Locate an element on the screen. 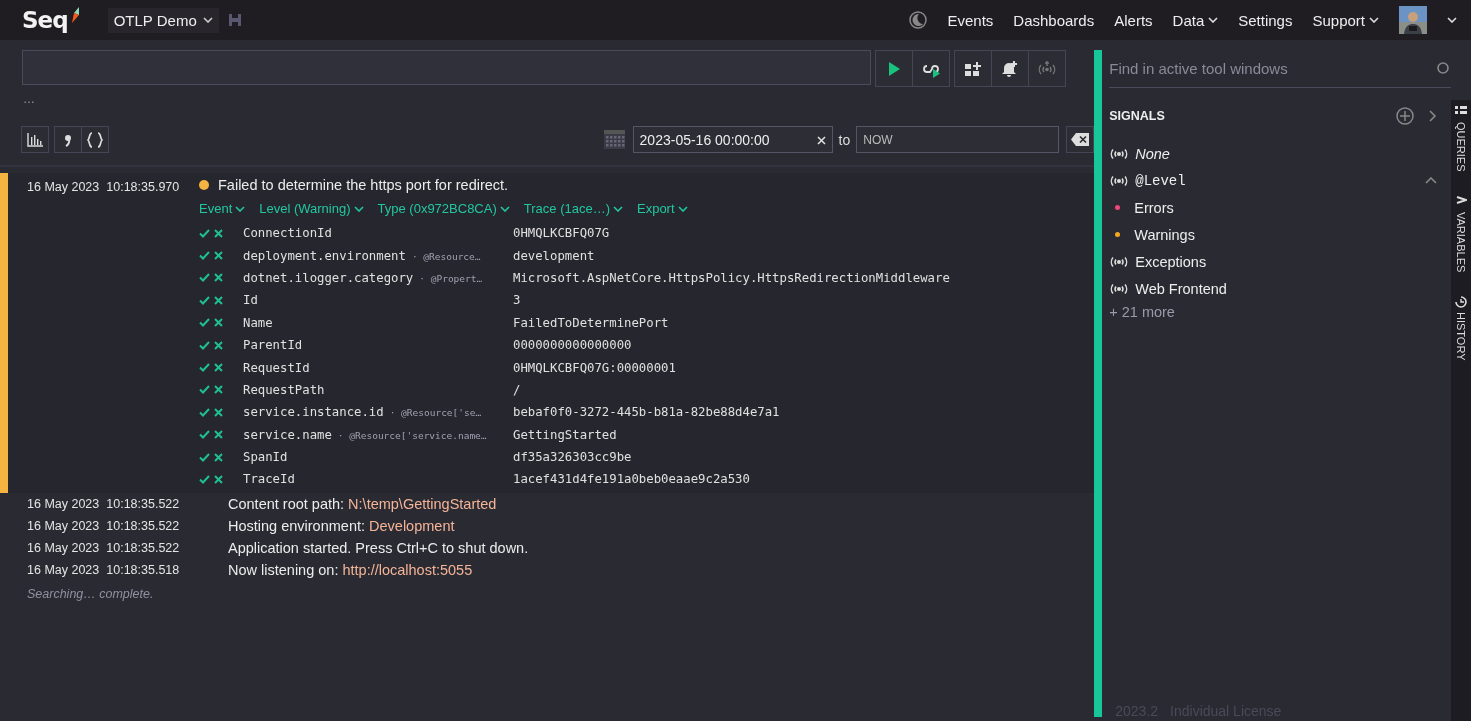  search-icon is located at coordinates (1444, 68).